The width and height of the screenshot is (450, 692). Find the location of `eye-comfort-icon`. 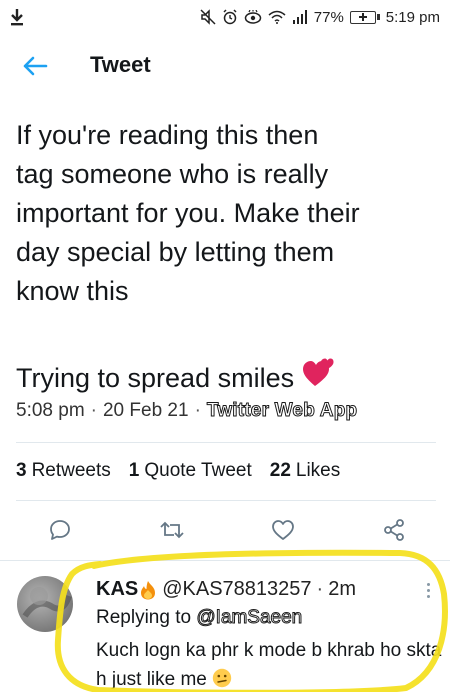

eye-comfort-icon is located at coordinates (253, 17).